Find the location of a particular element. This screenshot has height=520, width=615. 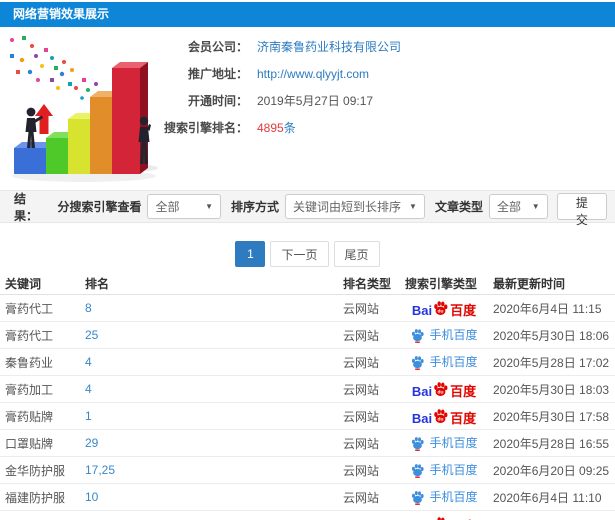

table-row: 口罩贴牌 29 云网站 手机百度 2020年5月28日 16:55 is located at coordinates (307, 443).